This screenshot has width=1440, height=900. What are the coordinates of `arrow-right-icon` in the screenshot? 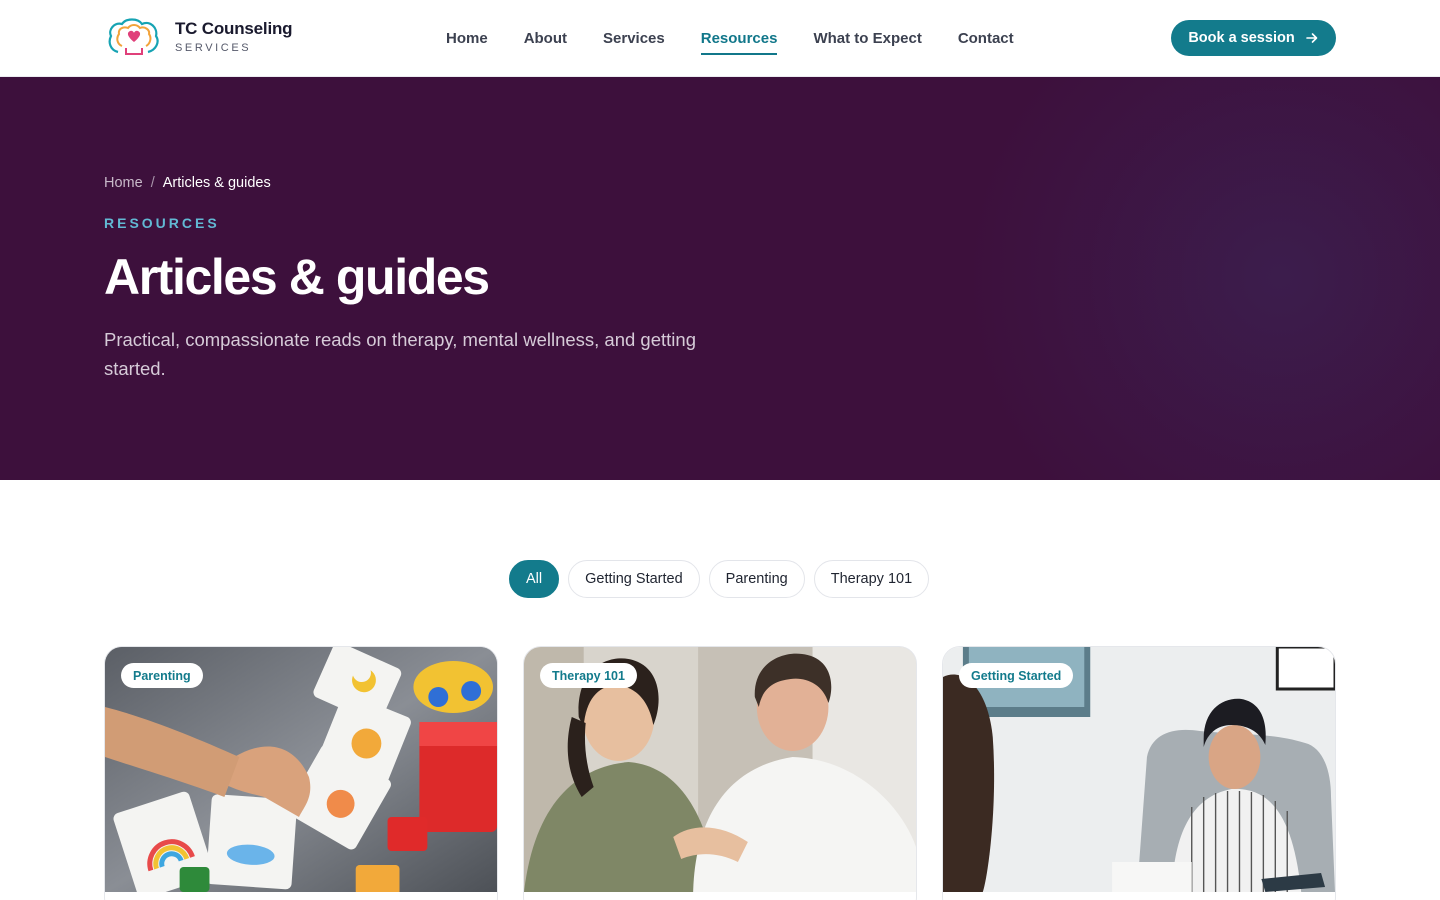 It's located at (1311, 38).